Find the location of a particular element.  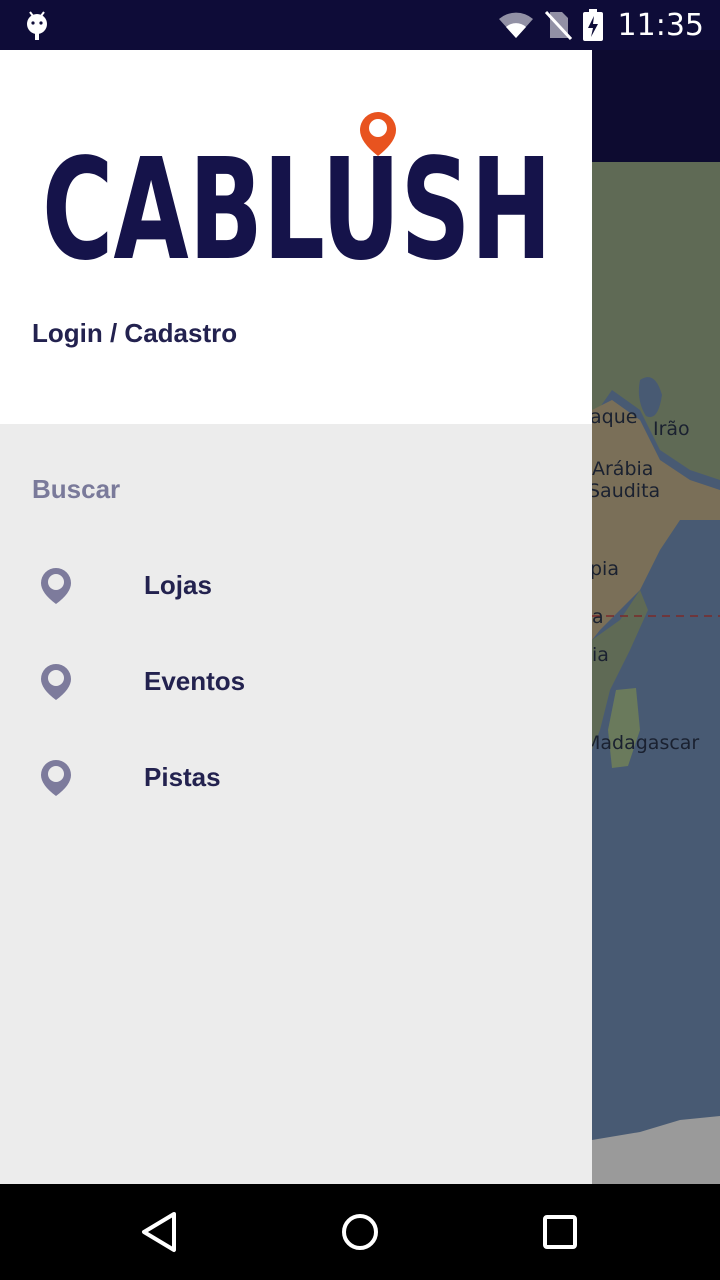

map-label: Irão is located at coordinates (671, 429).